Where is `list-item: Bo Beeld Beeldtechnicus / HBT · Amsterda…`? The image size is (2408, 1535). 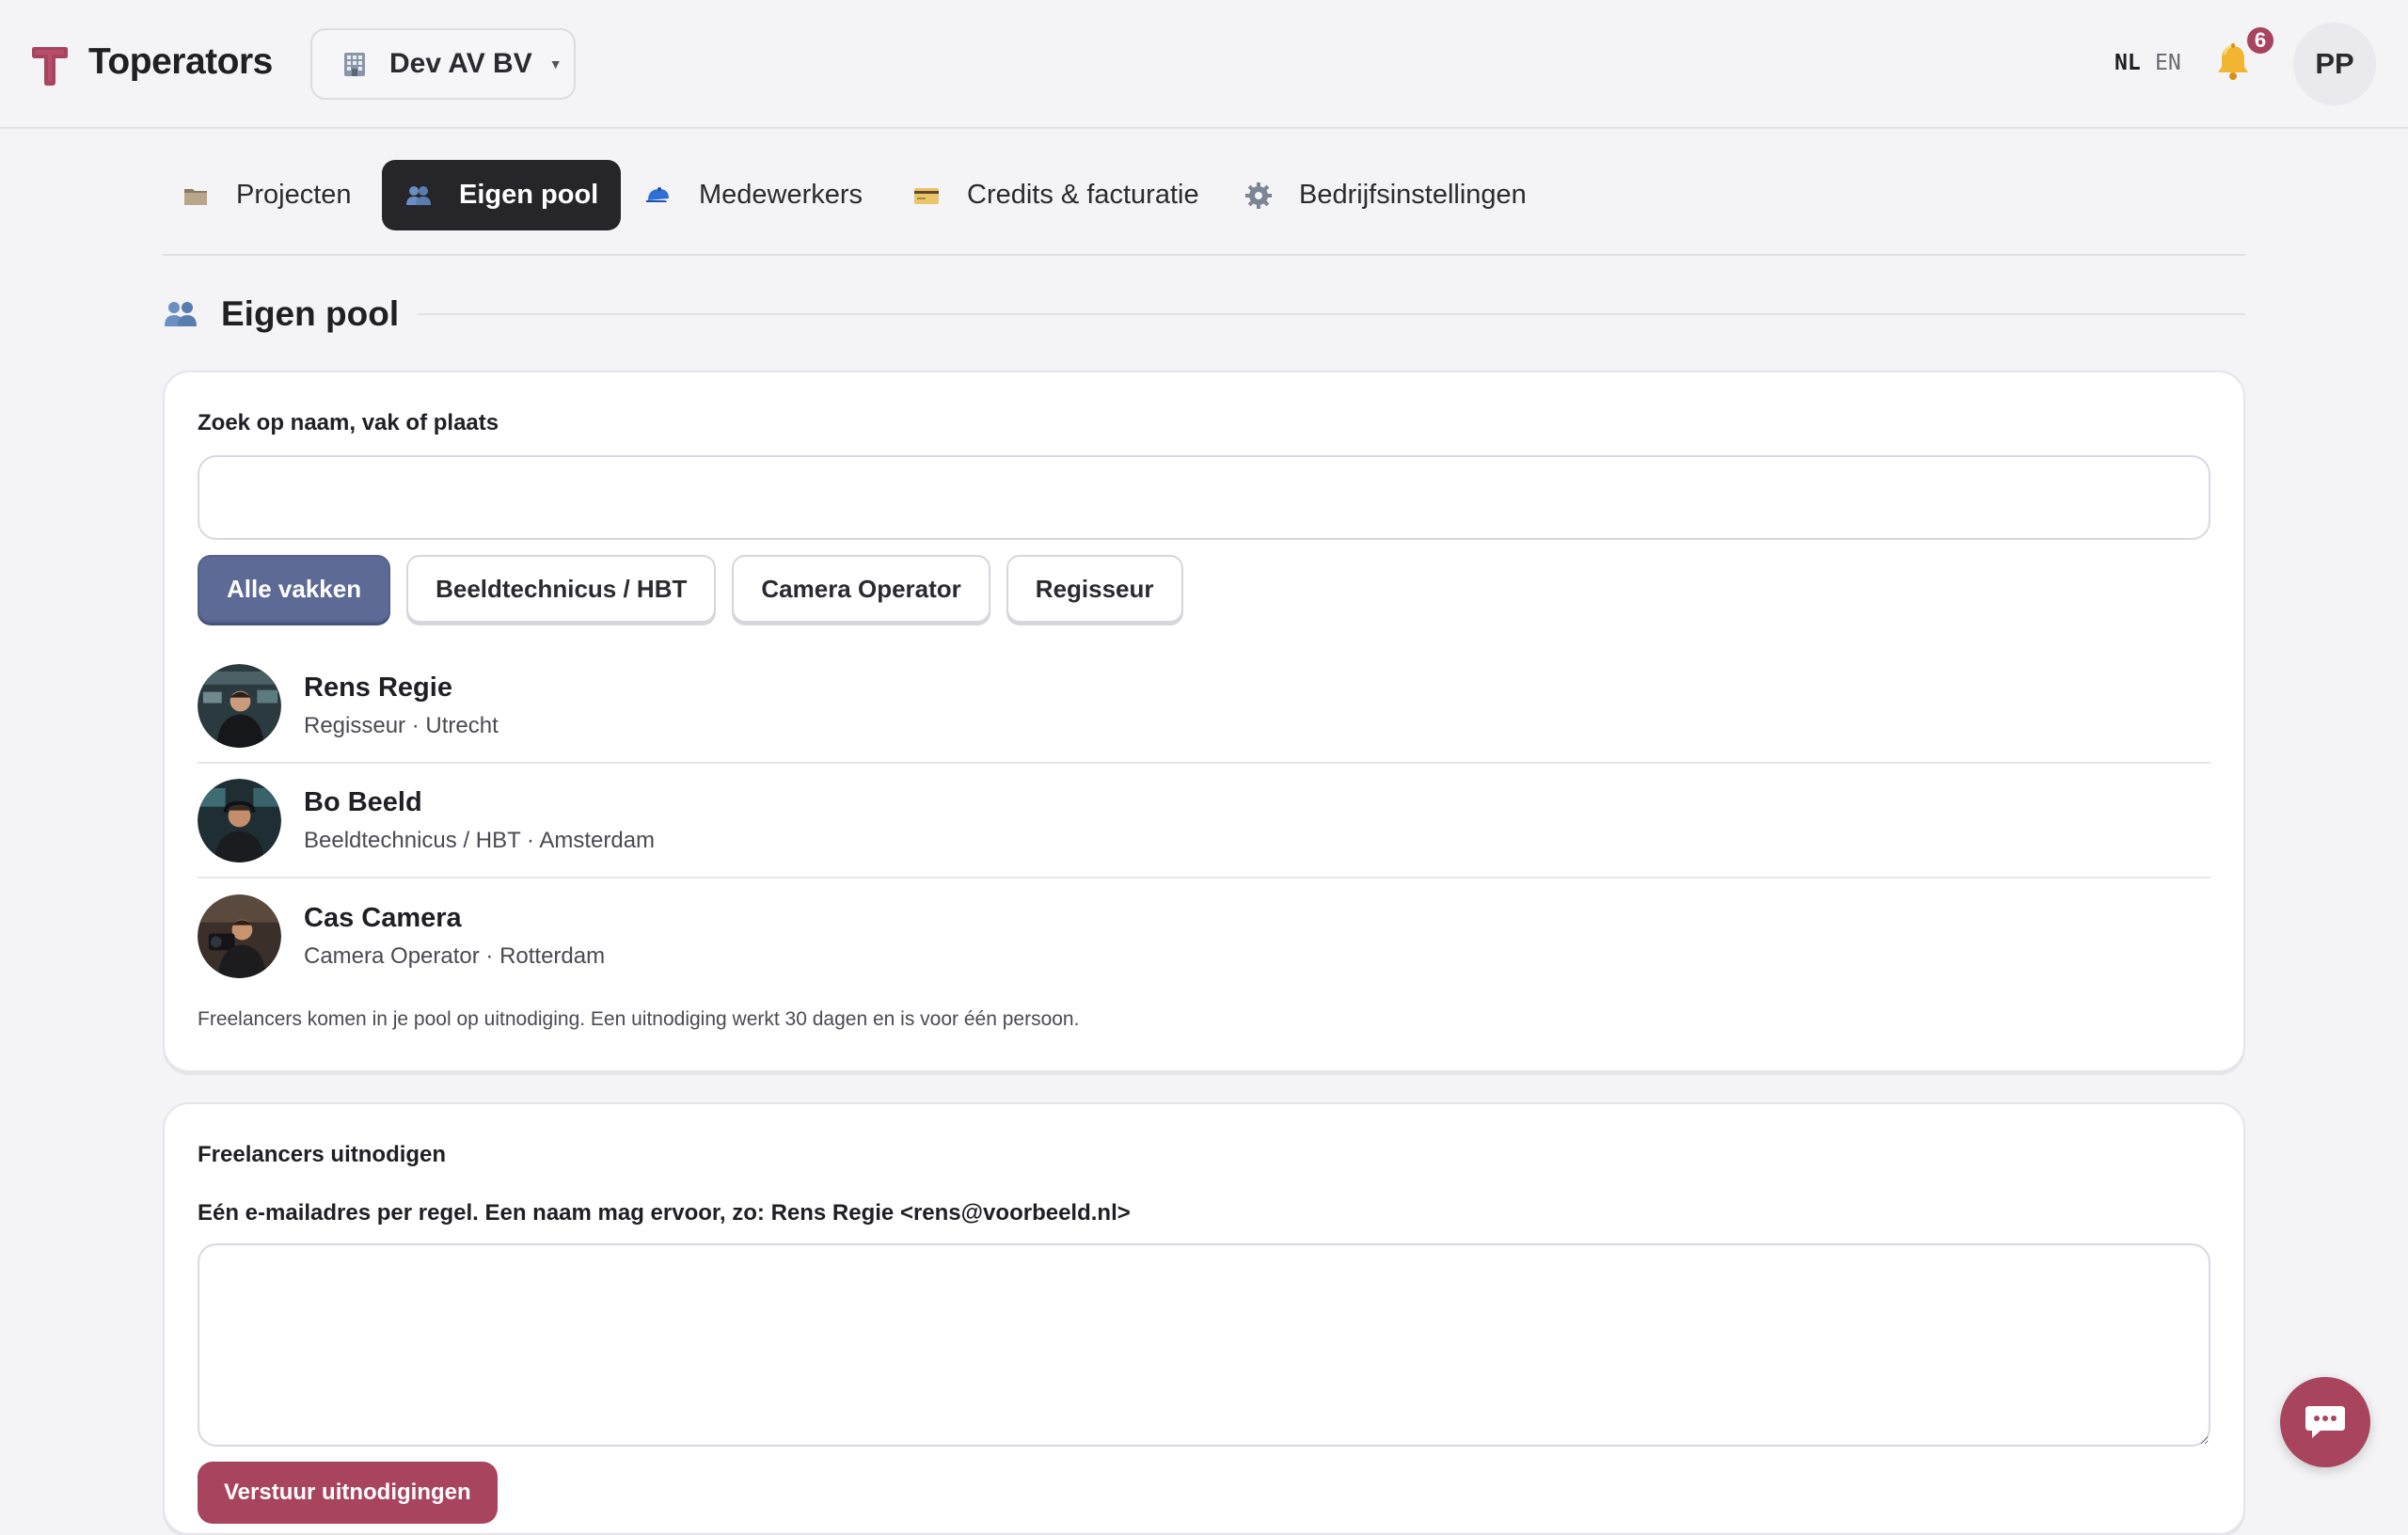
list-item: Bo Beeld Beeldtechnicus / HBT · Amsterda… is located at coordinates (1204, 821).